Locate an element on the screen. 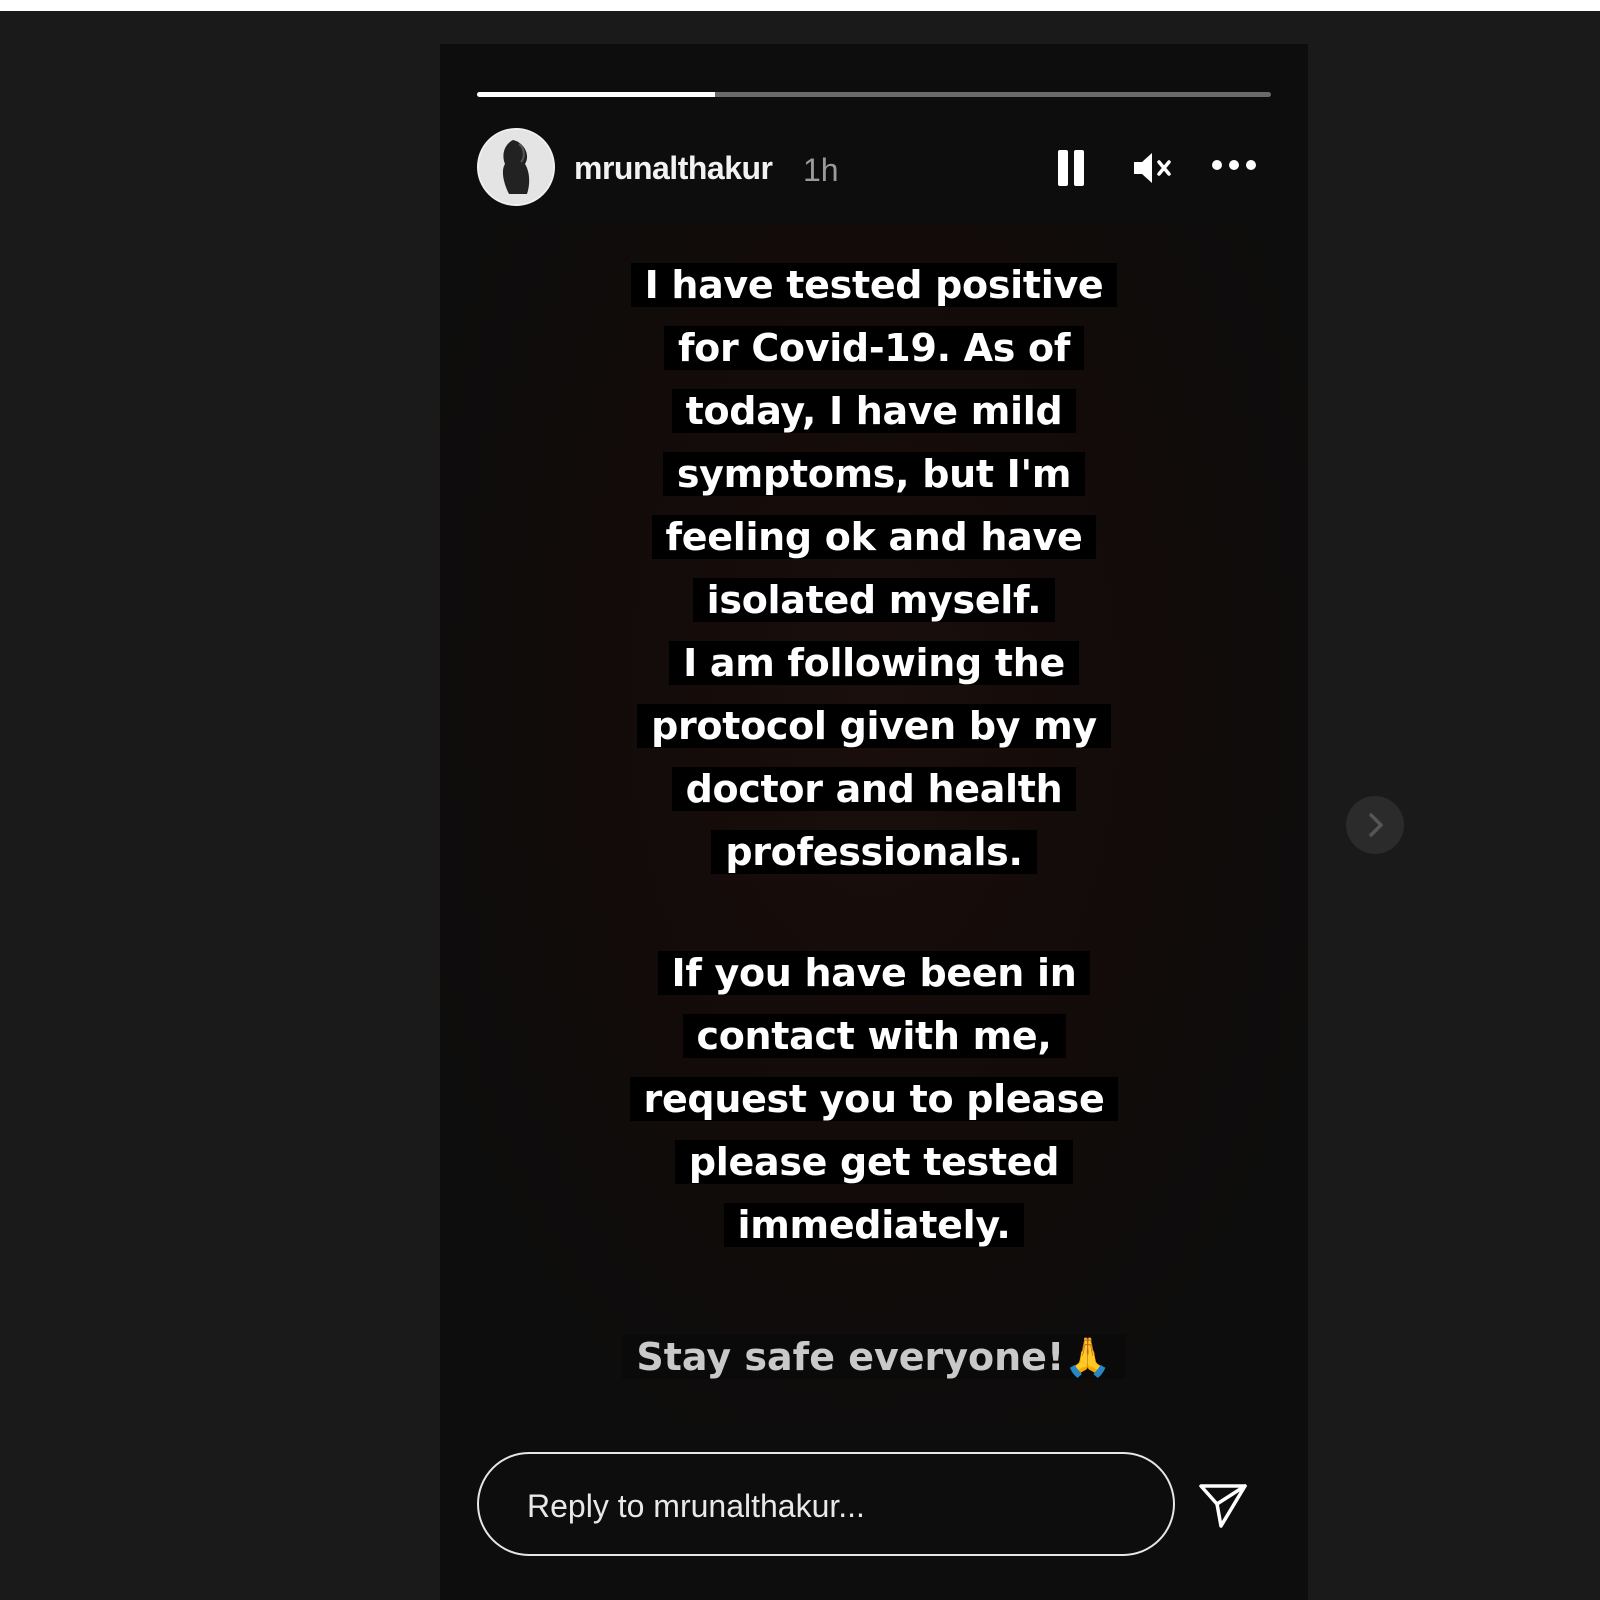 The width and height of the screenshot is (1600, 1600). story-header: mrunalthakur 1h is located at coordinates (874, 168).